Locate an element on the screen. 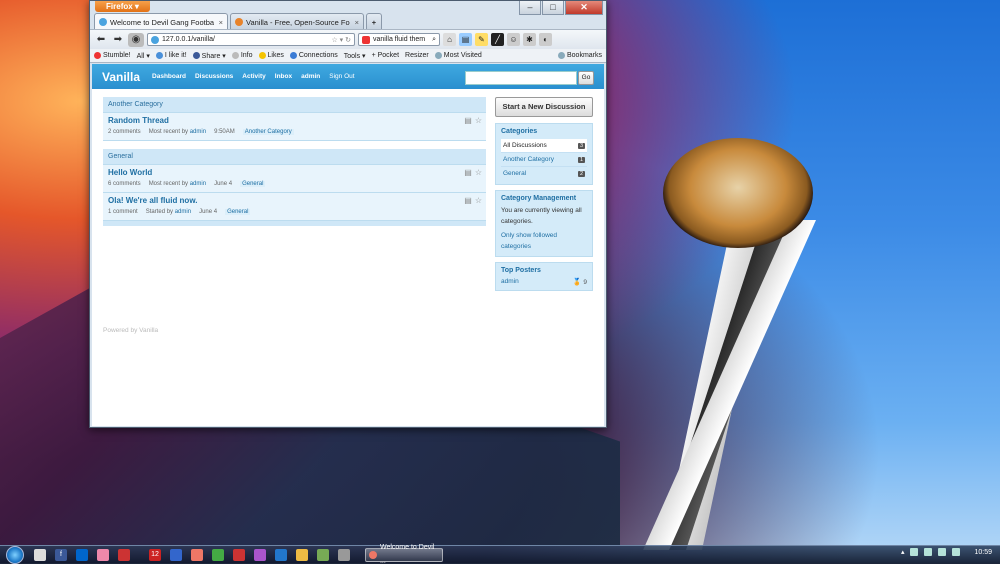 The image size is (1000, 569). poster-name: admin is located at coordinates (510, 282).